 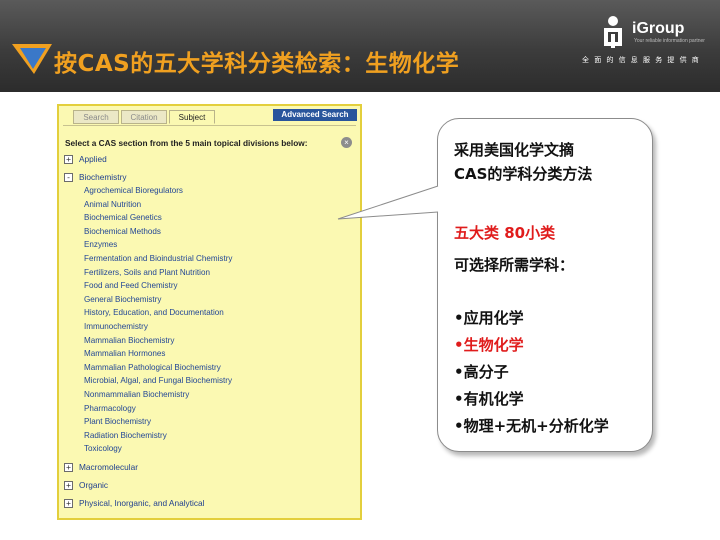 I want to click on category-label: Macromolecular, so click(x=108, y=467).